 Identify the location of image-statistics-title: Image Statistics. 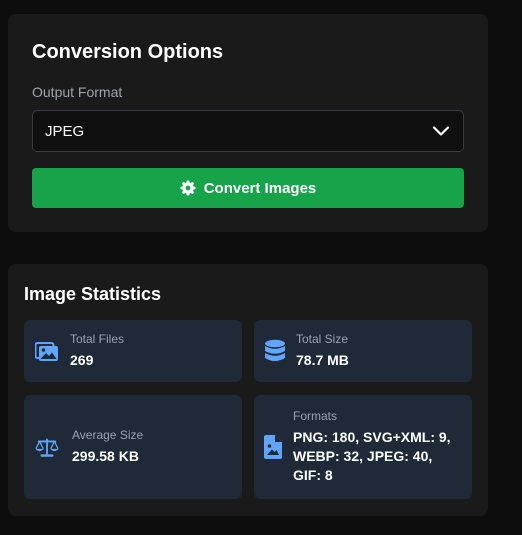
(93, 294).